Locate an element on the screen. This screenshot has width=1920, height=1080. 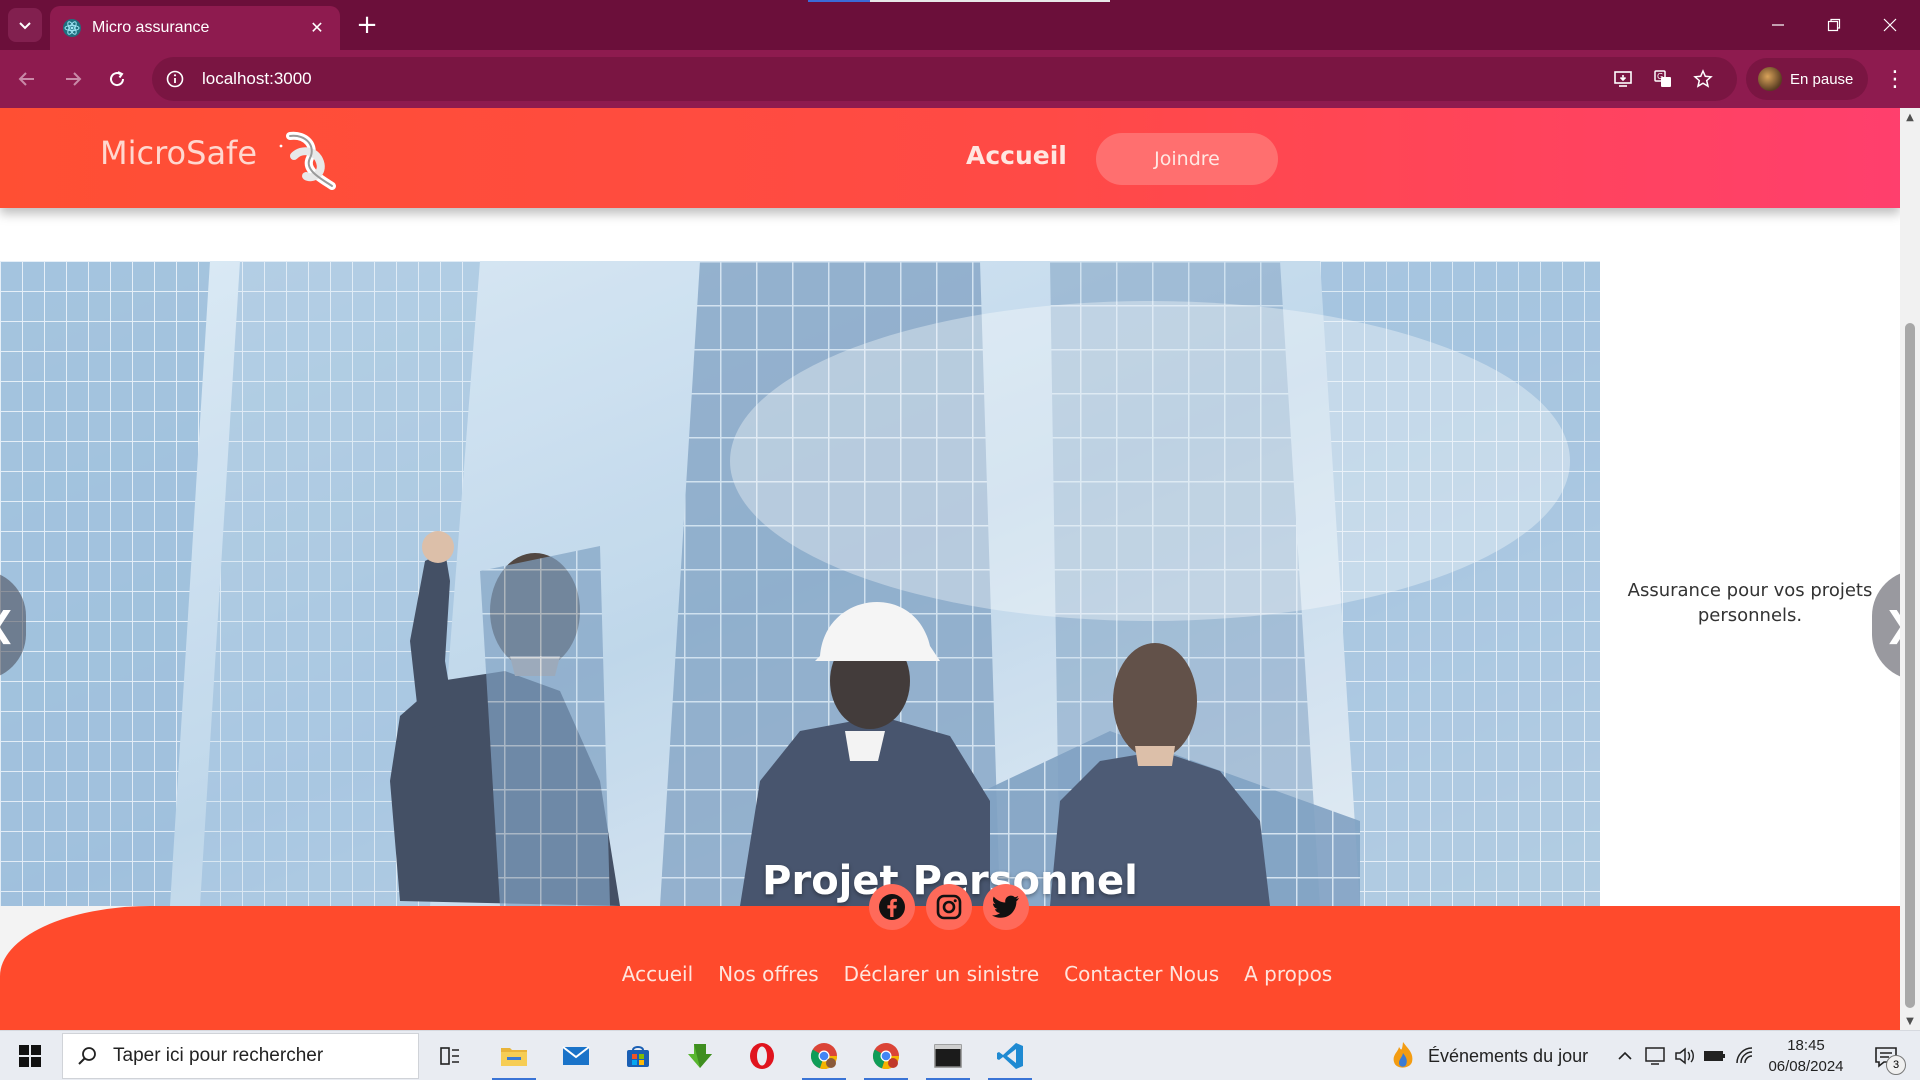
flame-icon is located at coordinates (1403, 1055).